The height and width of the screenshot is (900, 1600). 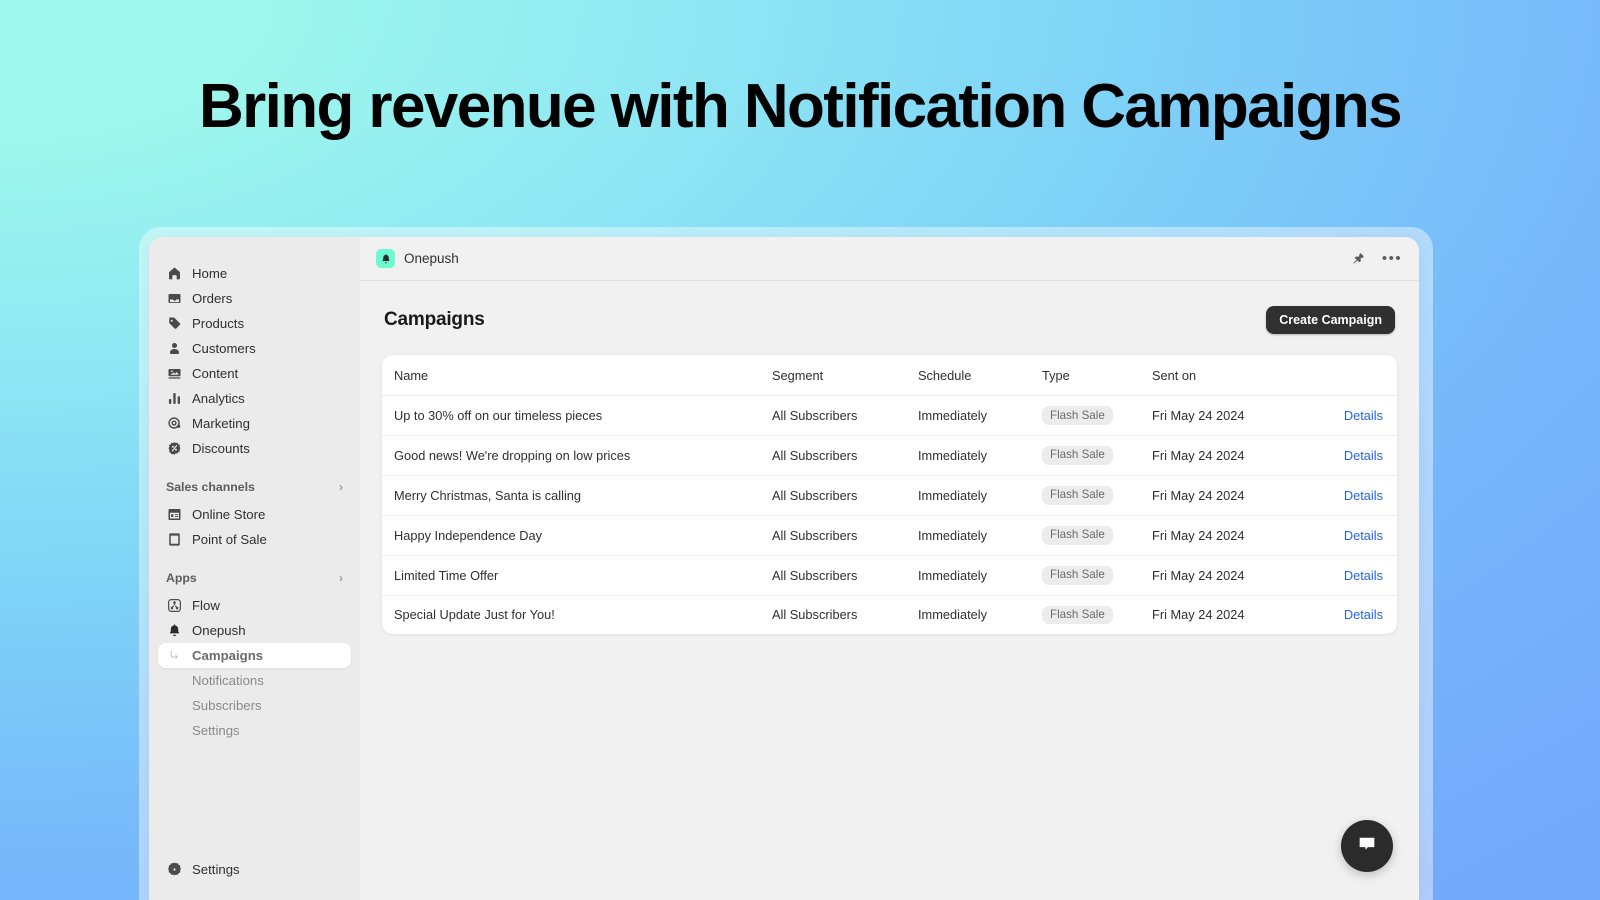 I want to click on sidebar-item-online-store: Online Store, so click(x=254, y=514).